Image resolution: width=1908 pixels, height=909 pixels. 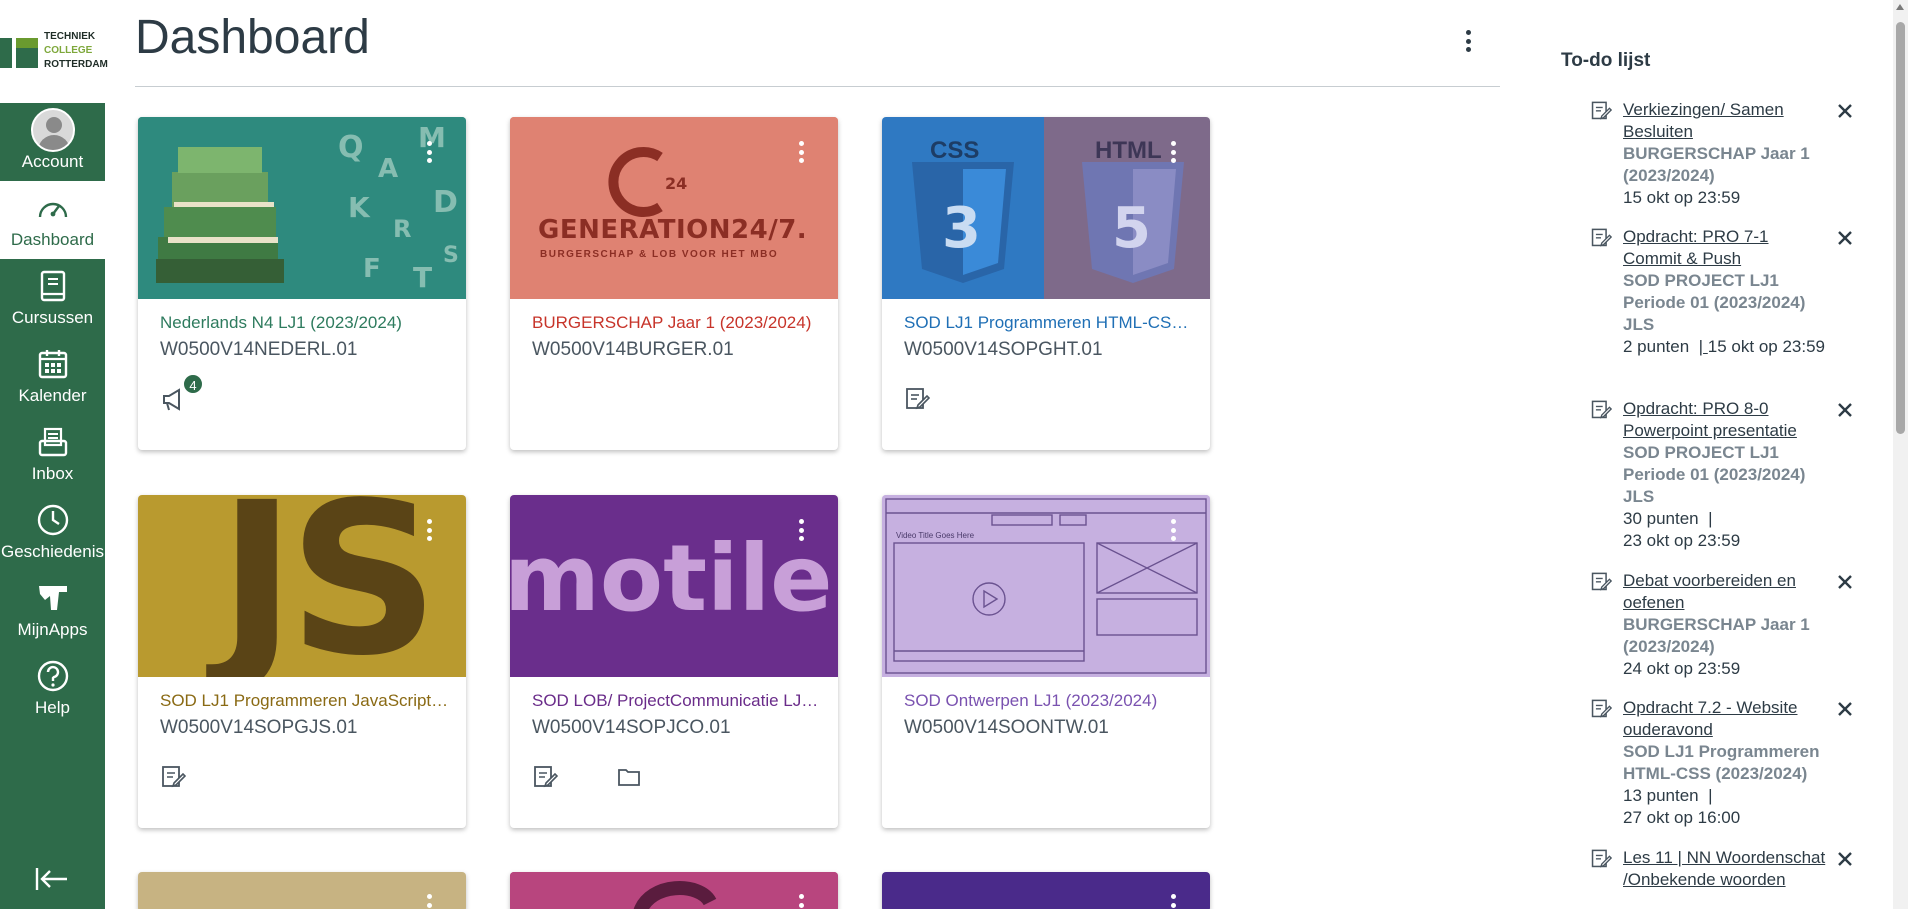 What do you see at coordinates (302, 208) in the screenshot?
I see `course-card-image: QAM KRD FTS` at bounding box center [302, 208].